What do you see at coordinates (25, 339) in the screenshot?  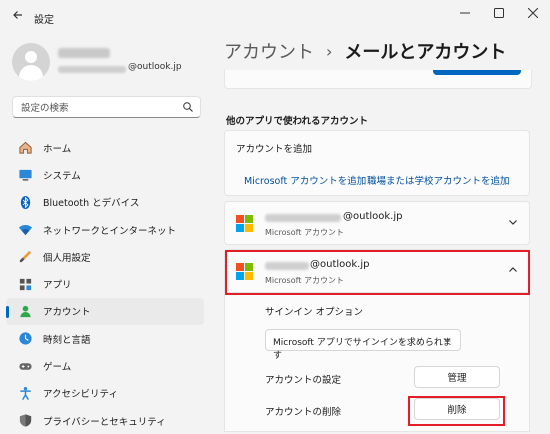 I see `time-language-icon` at bounding box center [25, 339].